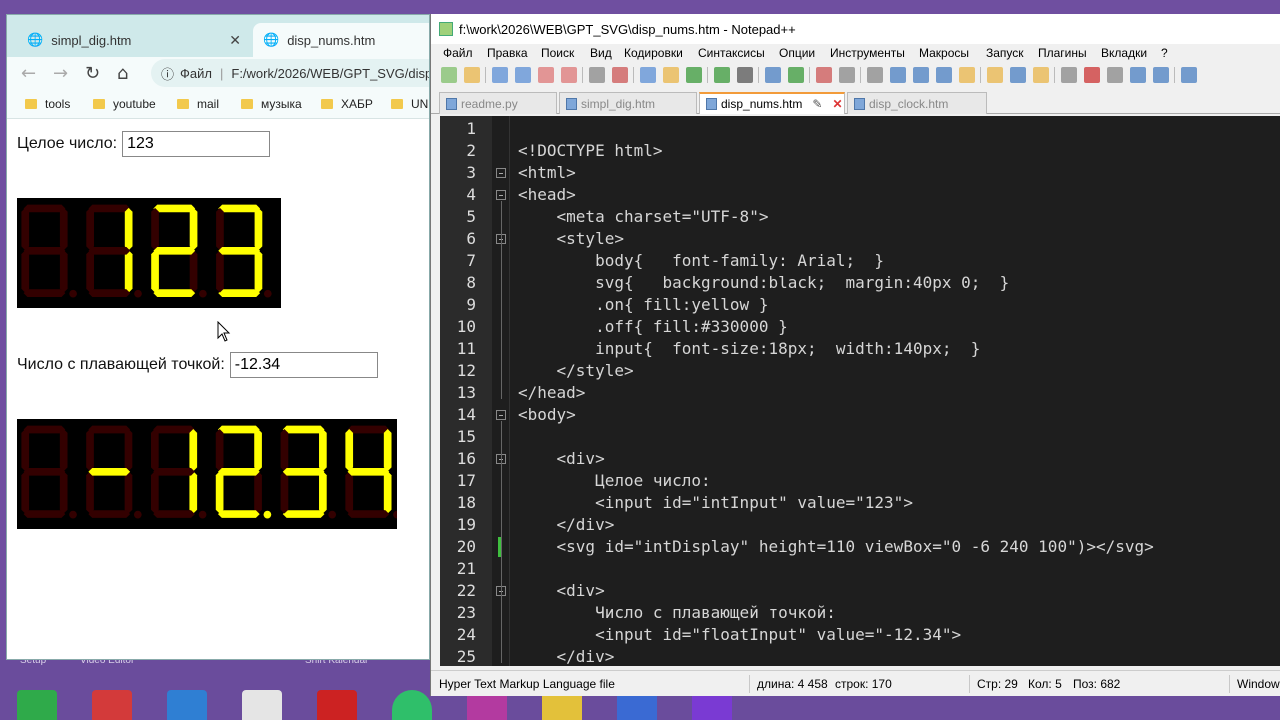 This screenshot has width=1280, height=720. I want to click on forward-icon: →, so click(60, 73).